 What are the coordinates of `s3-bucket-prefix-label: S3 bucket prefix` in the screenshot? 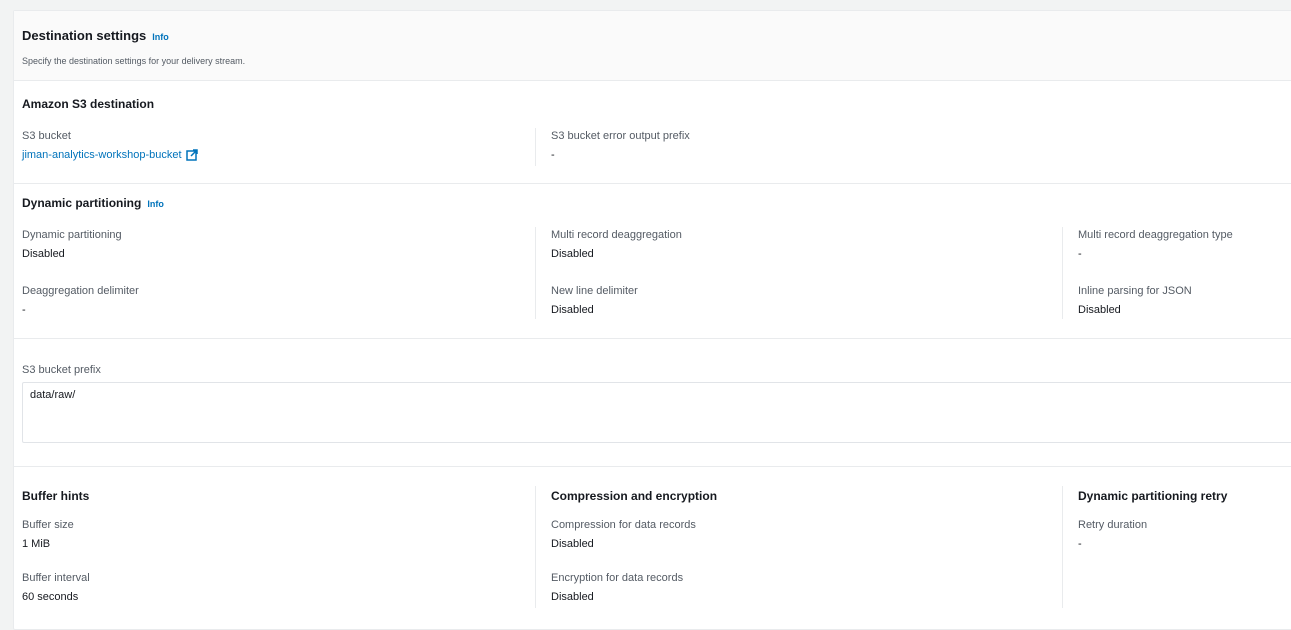 It's located at (61, 370).